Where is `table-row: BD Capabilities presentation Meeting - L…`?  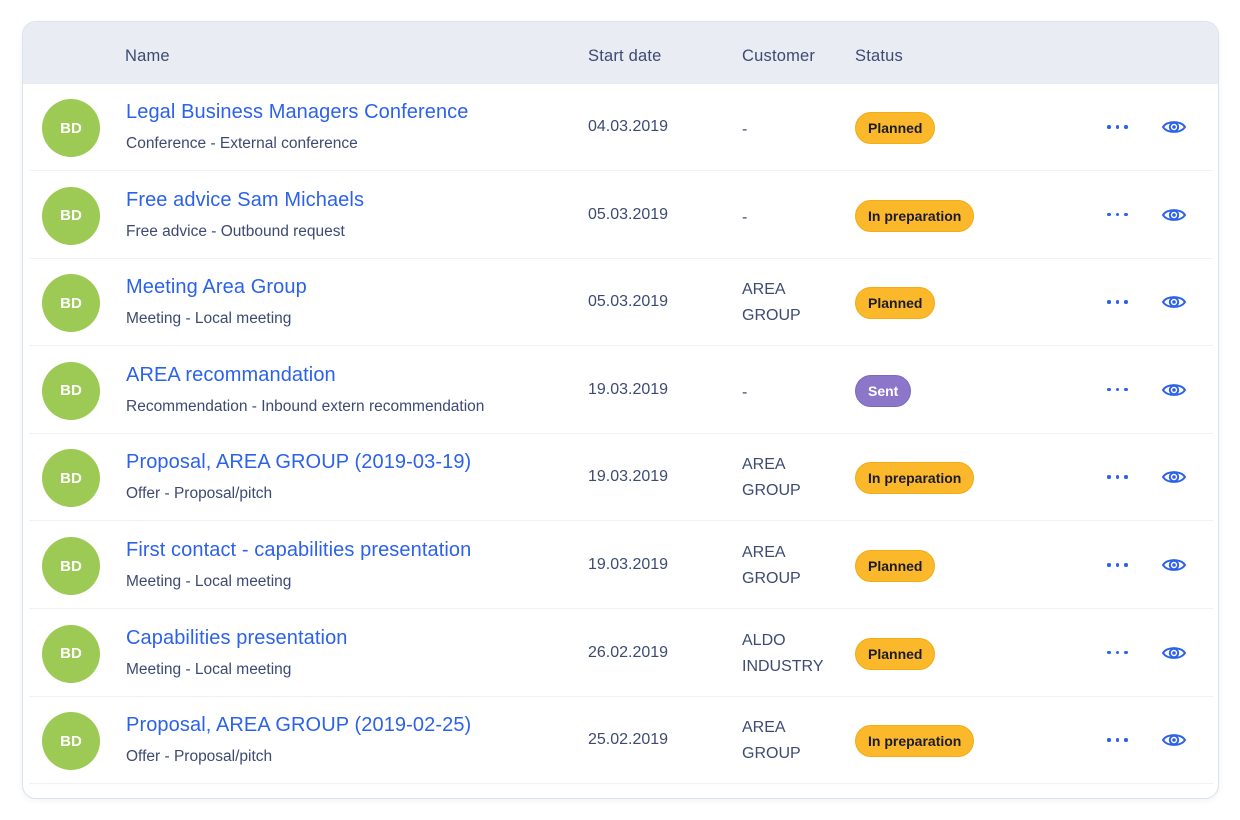 table-row: BD Capabilities presentation Meeting - L… is located at coordinates (621, 653).